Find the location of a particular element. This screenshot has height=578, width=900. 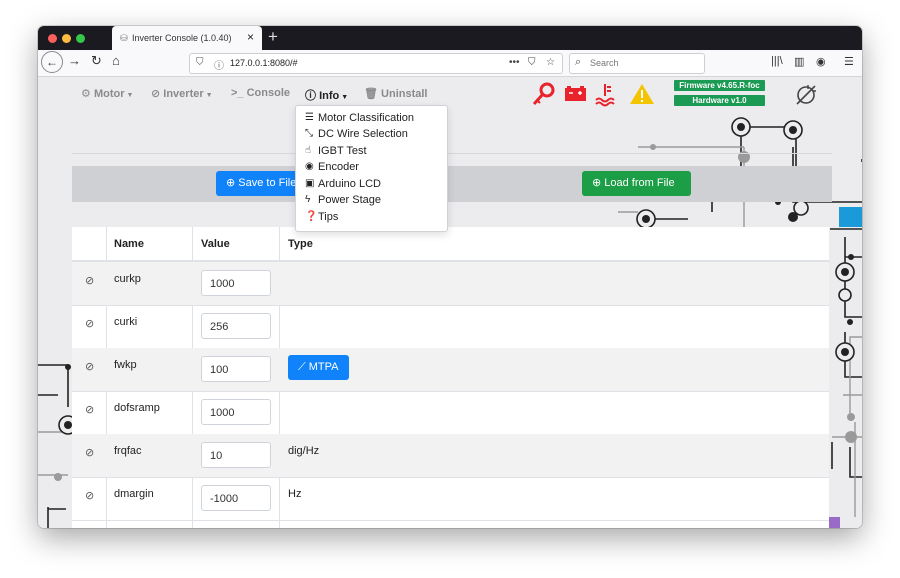

menu-item-label: DC Wire Selection is located at coordinates (363, 134).